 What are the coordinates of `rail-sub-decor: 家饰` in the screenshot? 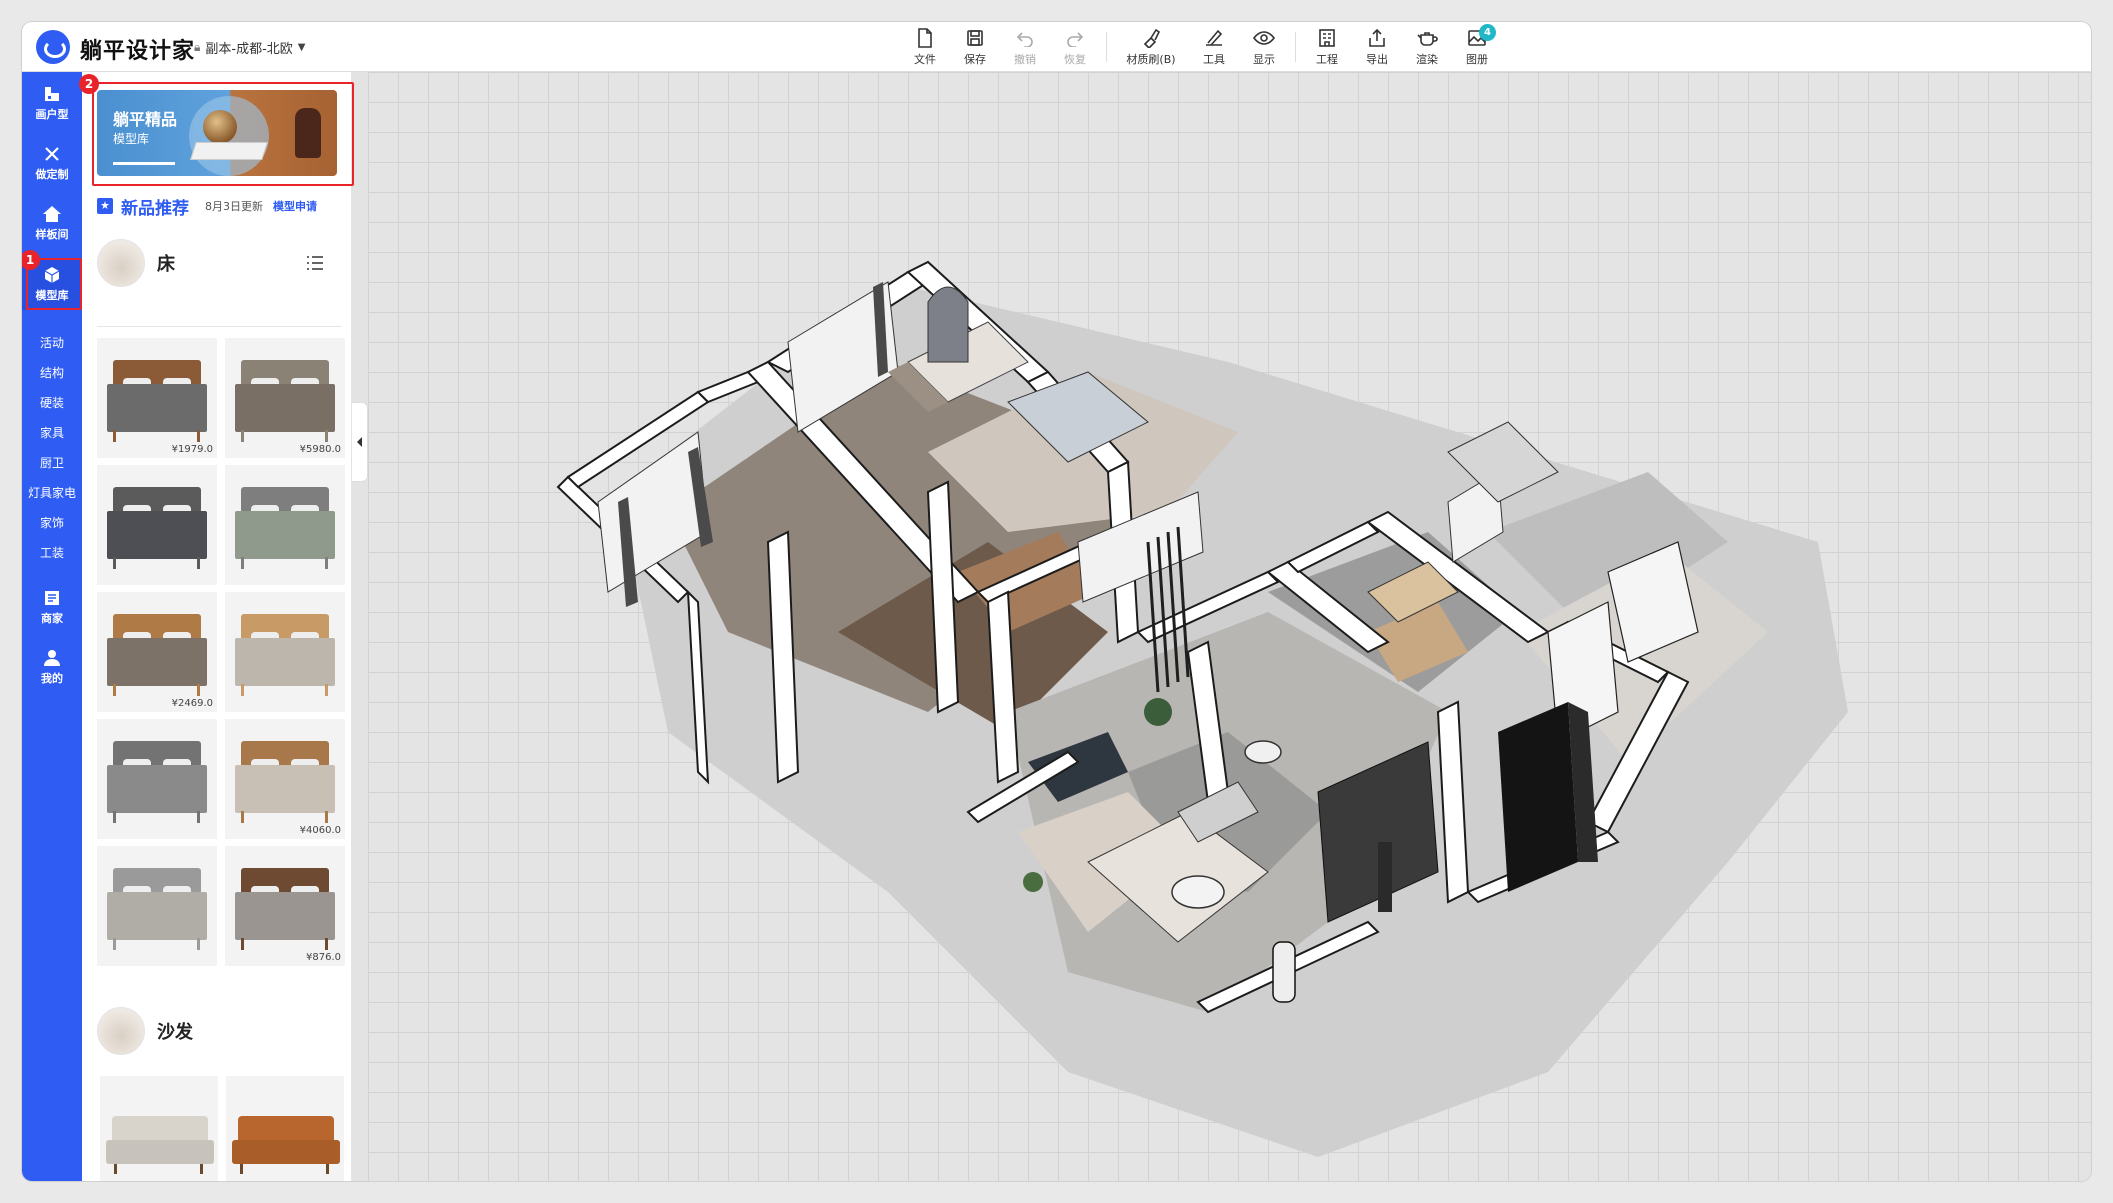 It's located at (52, 522).